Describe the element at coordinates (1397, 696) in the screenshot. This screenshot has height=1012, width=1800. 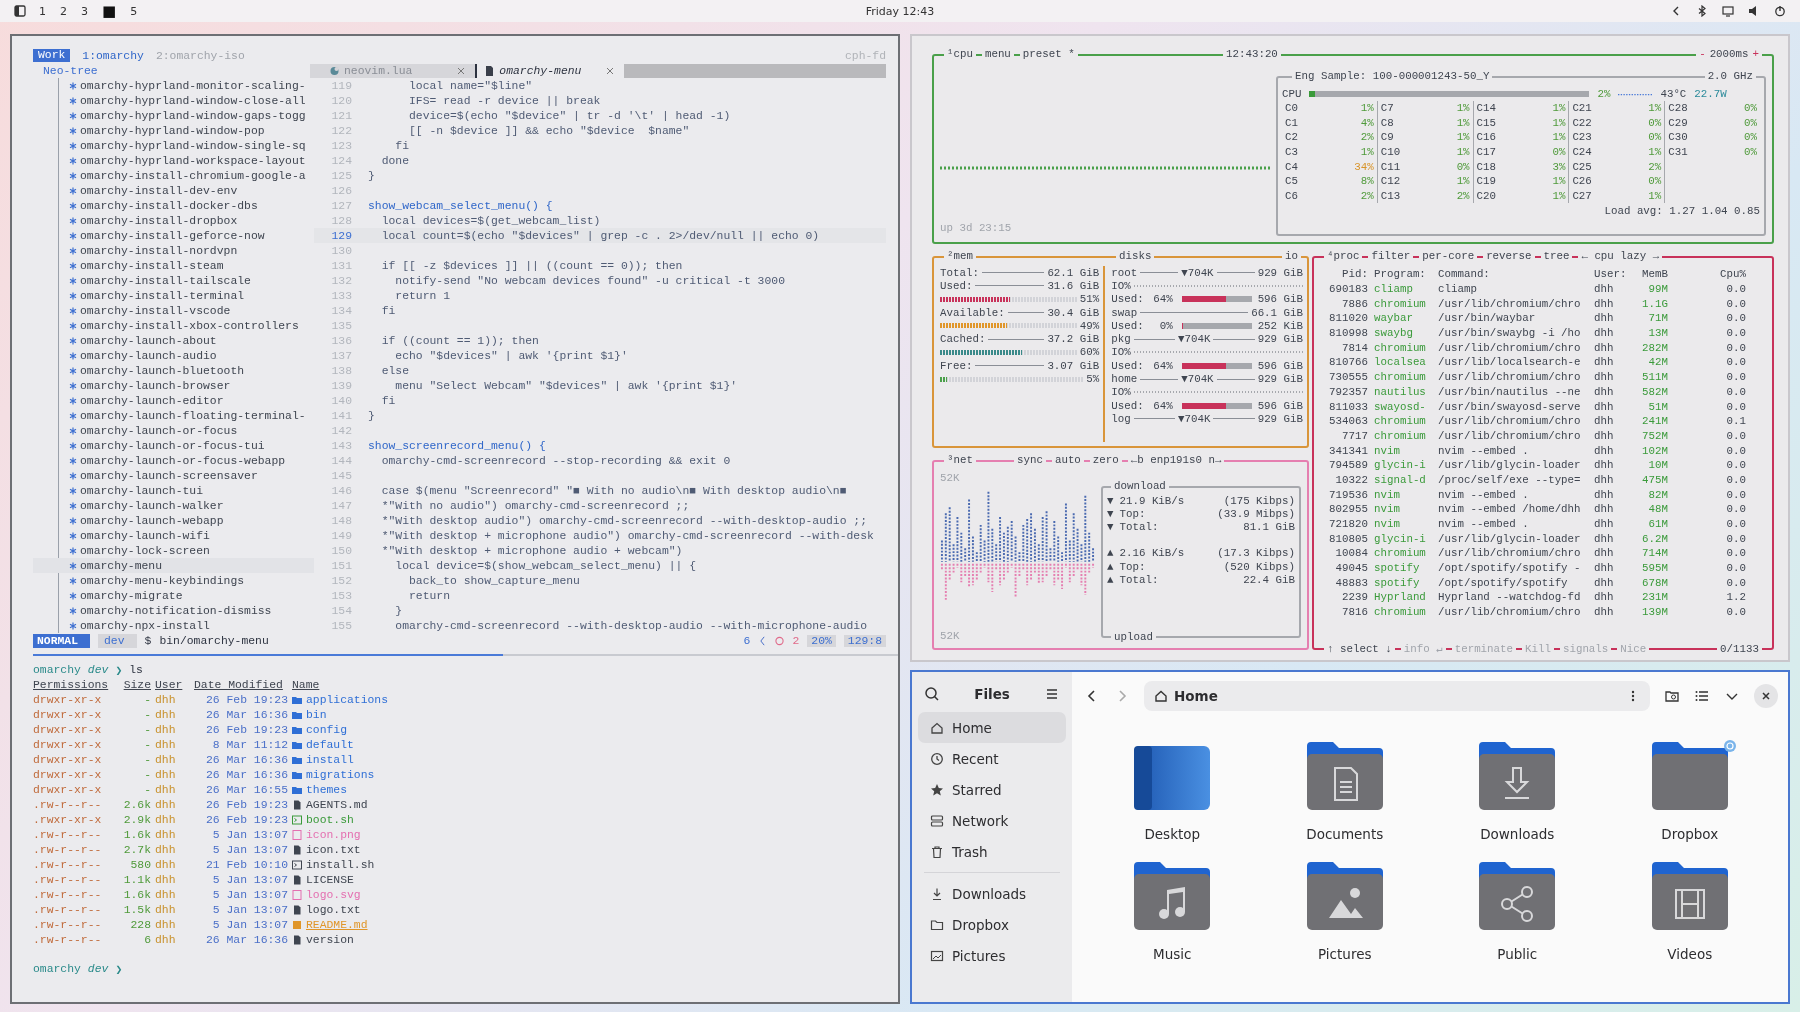
I see `path-bar: Home` at that location.